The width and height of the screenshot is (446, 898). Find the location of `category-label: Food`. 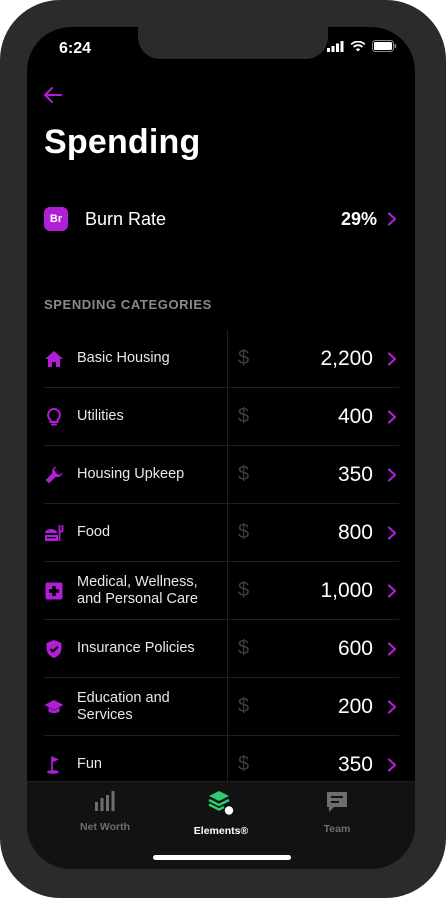

category-label: Food is located at coordinates (94, 532).